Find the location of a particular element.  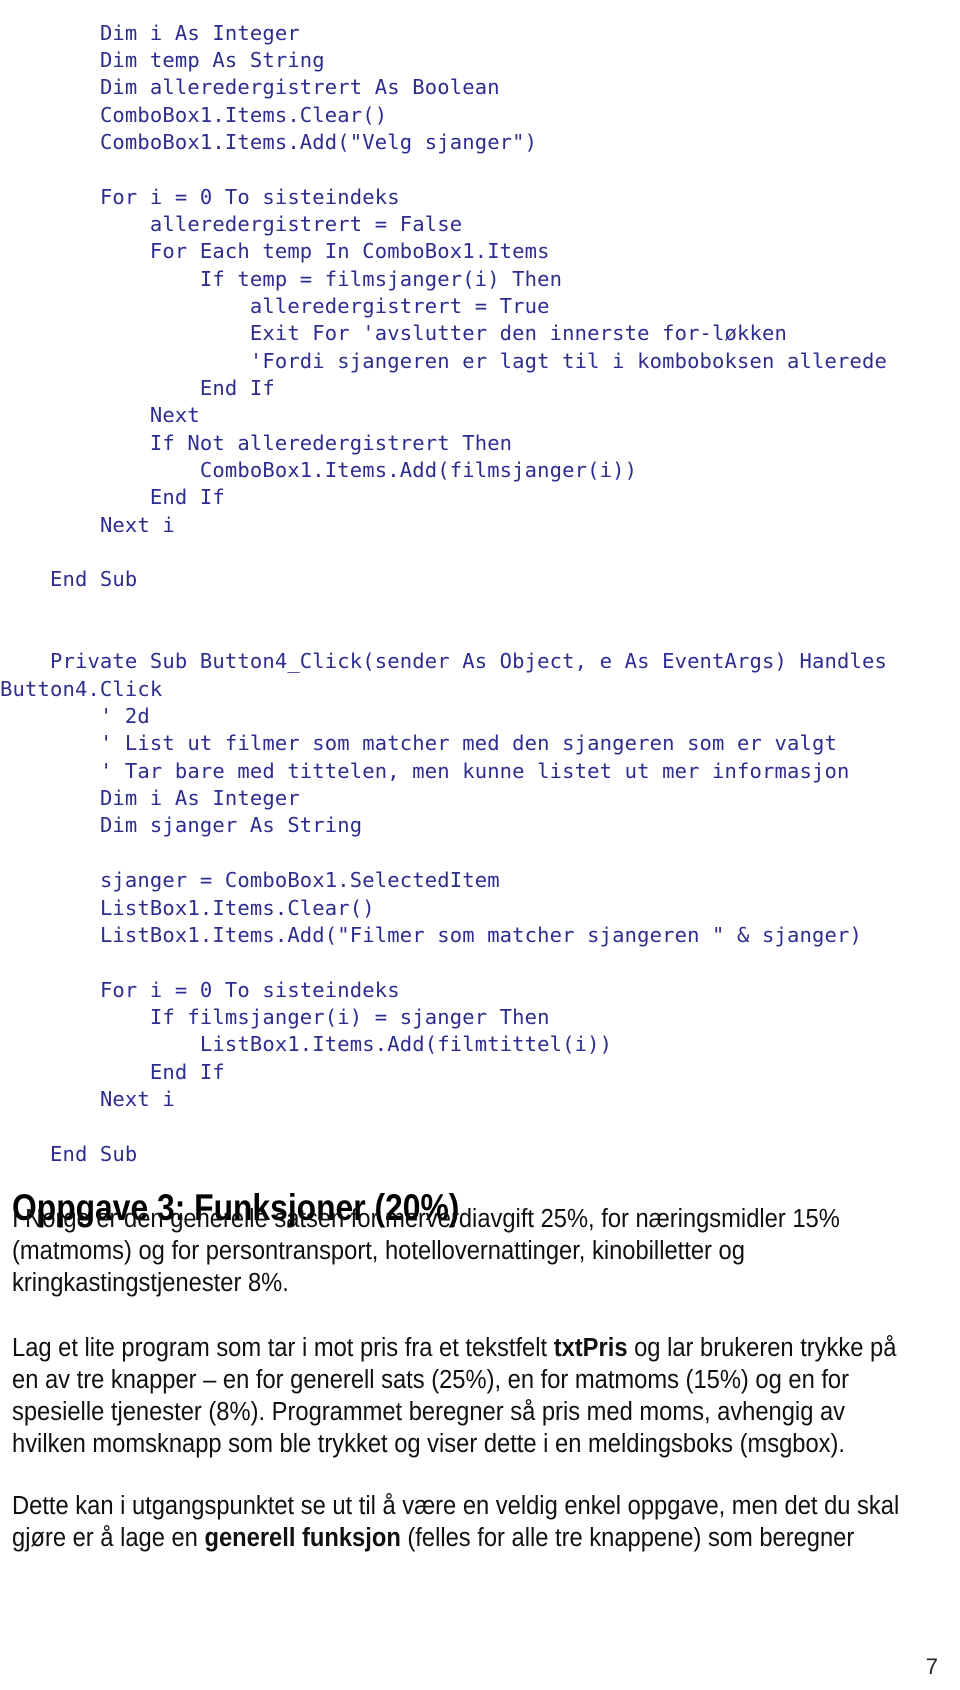

inline-code-txtpris: txtPris is located at coordinates (590, 1348).